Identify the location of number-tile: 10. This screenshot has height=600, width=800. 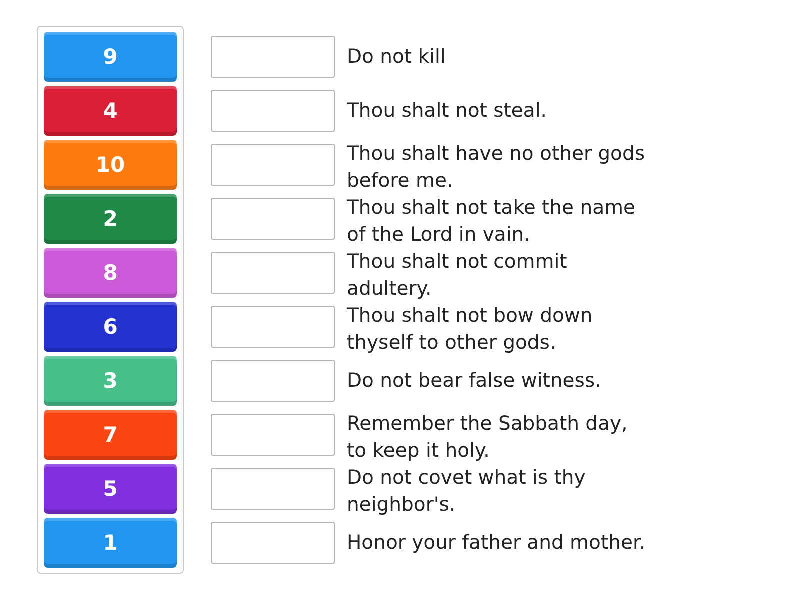
(110, 165).